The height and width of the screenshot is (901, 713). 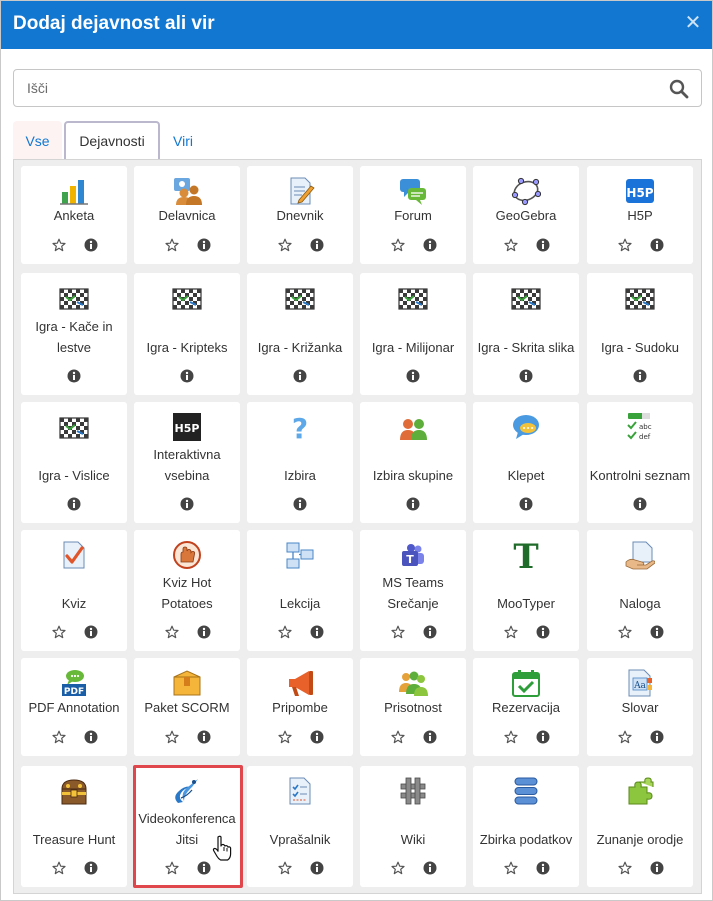 I want to click on activity-paket-scorm: Paket SCORM, so click(x=187, y=707).